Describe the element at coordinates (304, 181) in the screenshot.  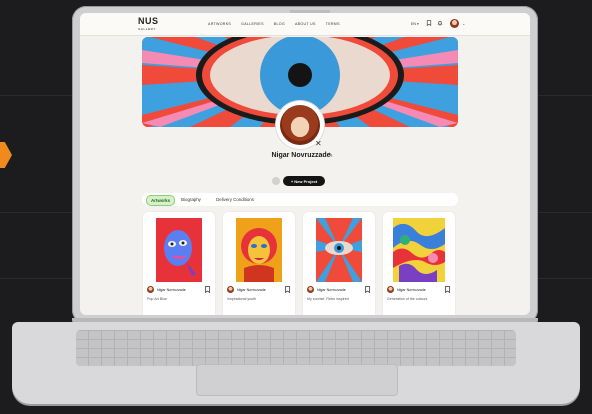
I see `new-project-button: + New Project` at that location.